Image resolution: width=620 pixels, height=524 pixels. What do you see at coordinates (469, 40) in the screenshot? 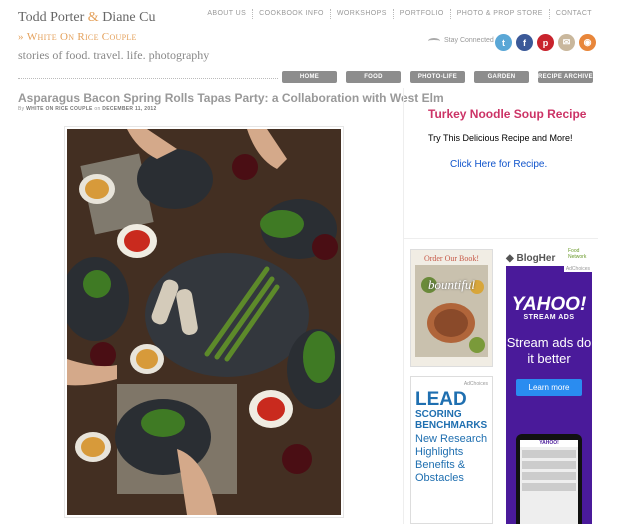
I see `stay-connected-label: Stay Connected` at bounding box center [469, 40].